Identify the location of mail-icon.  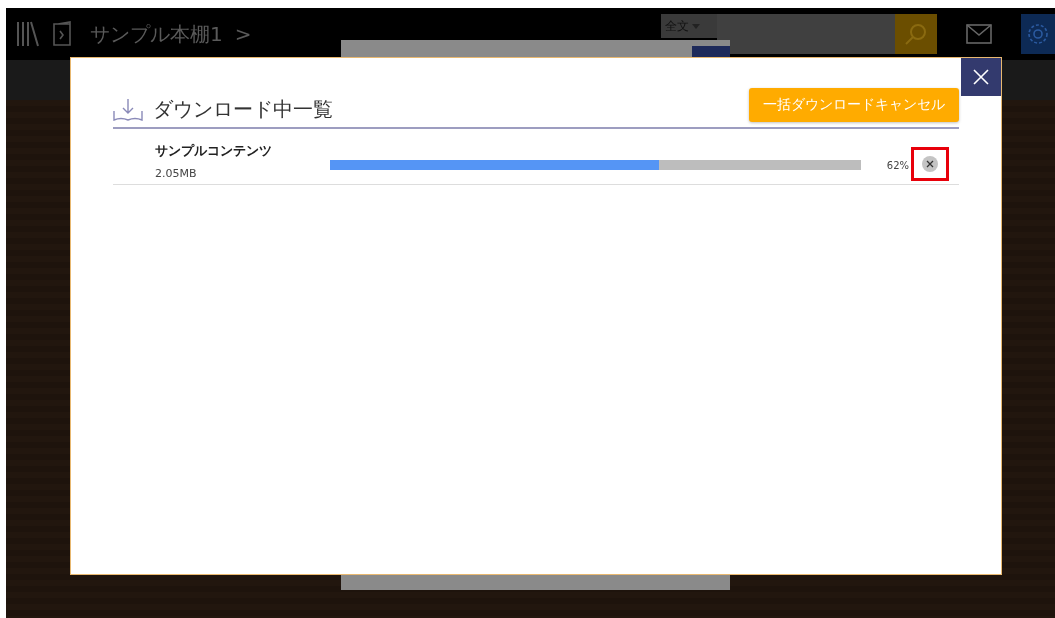
(979, 34).